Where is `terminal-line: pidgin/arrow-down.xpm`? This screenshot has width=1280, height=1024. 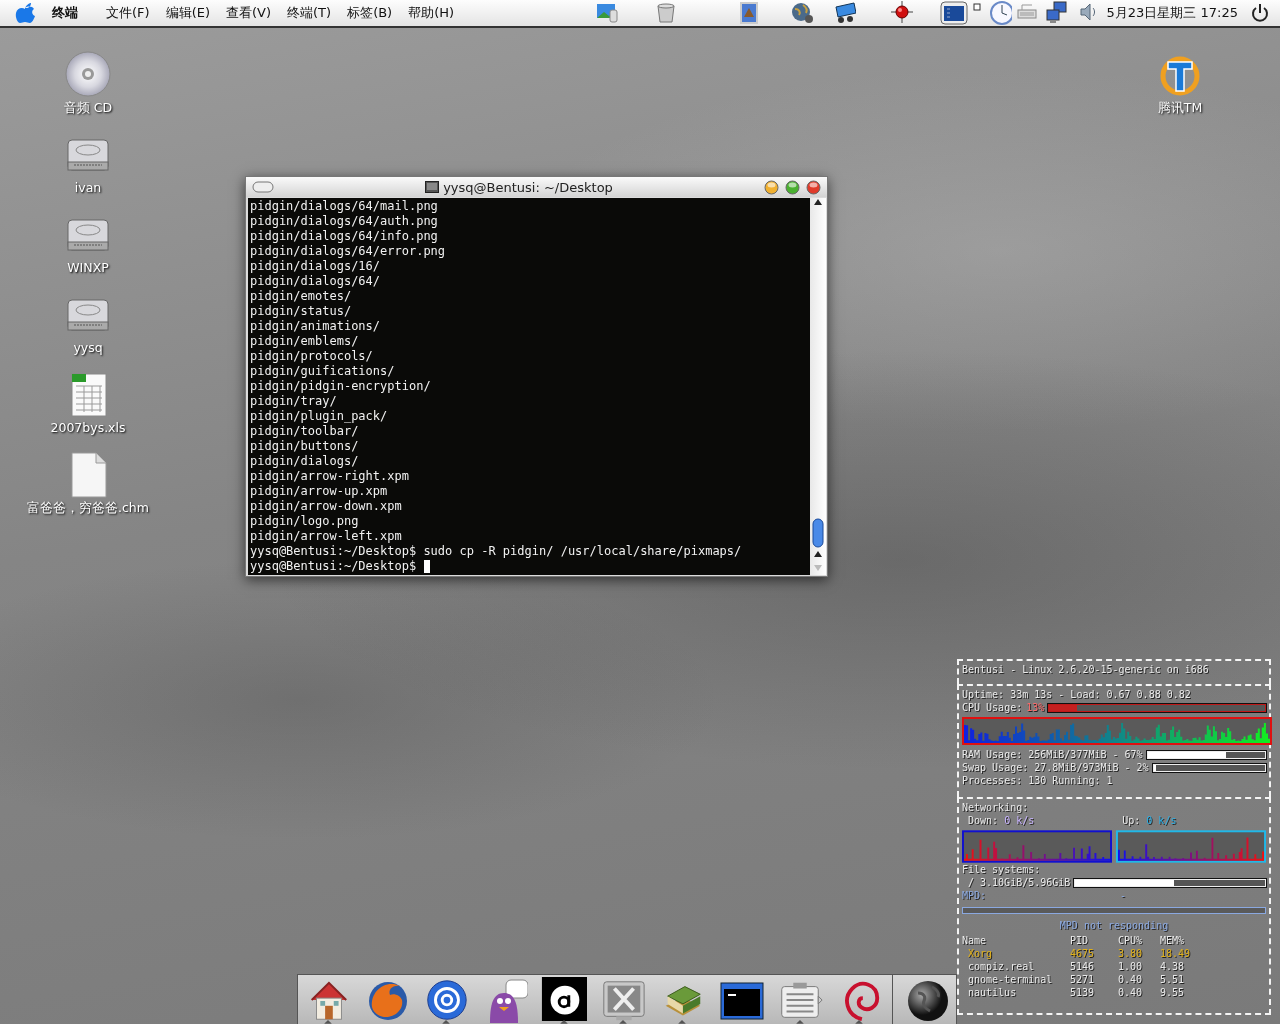
terminal-line: pidgin/arrow-down.xpm is located at coordinates (326, 506).